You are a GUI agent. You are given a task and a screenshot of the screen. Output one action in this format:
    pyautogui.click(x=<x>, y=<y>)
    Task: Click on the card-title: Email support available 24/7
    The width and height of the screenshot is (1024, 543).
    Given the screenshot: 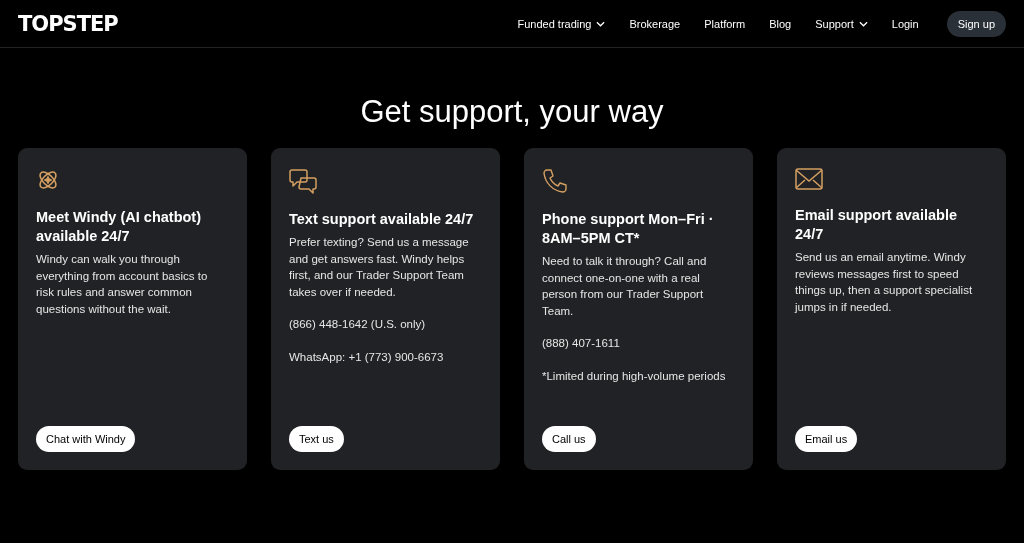 What is the action you would take?
    pyautogui.click(x=876, y=225)
    